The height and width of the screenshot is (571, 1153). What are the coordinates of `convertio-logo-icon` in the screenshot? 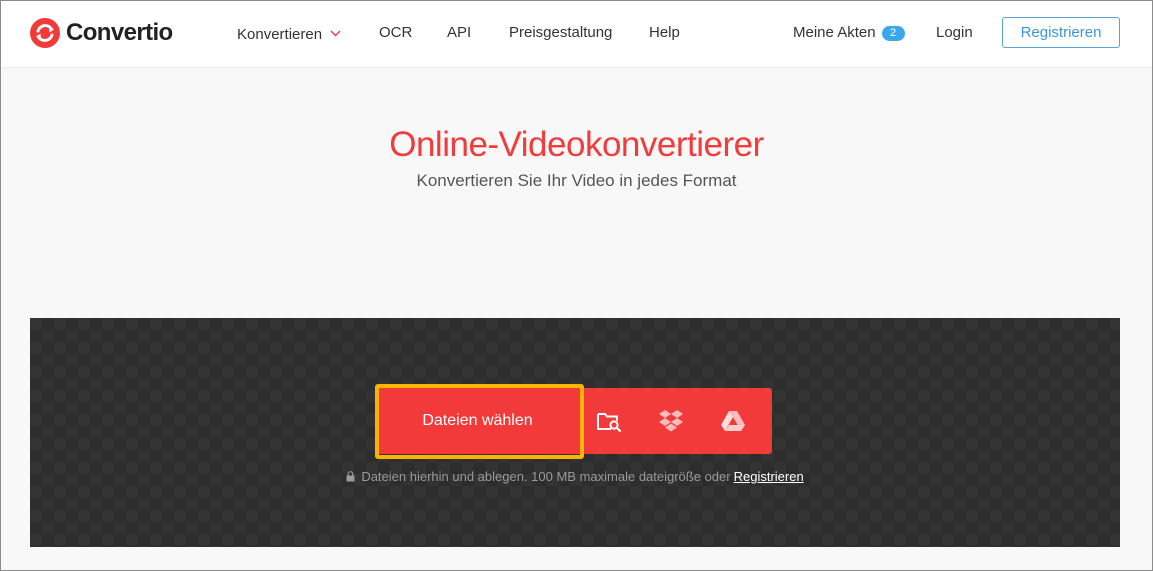 It's located at (45, 33).